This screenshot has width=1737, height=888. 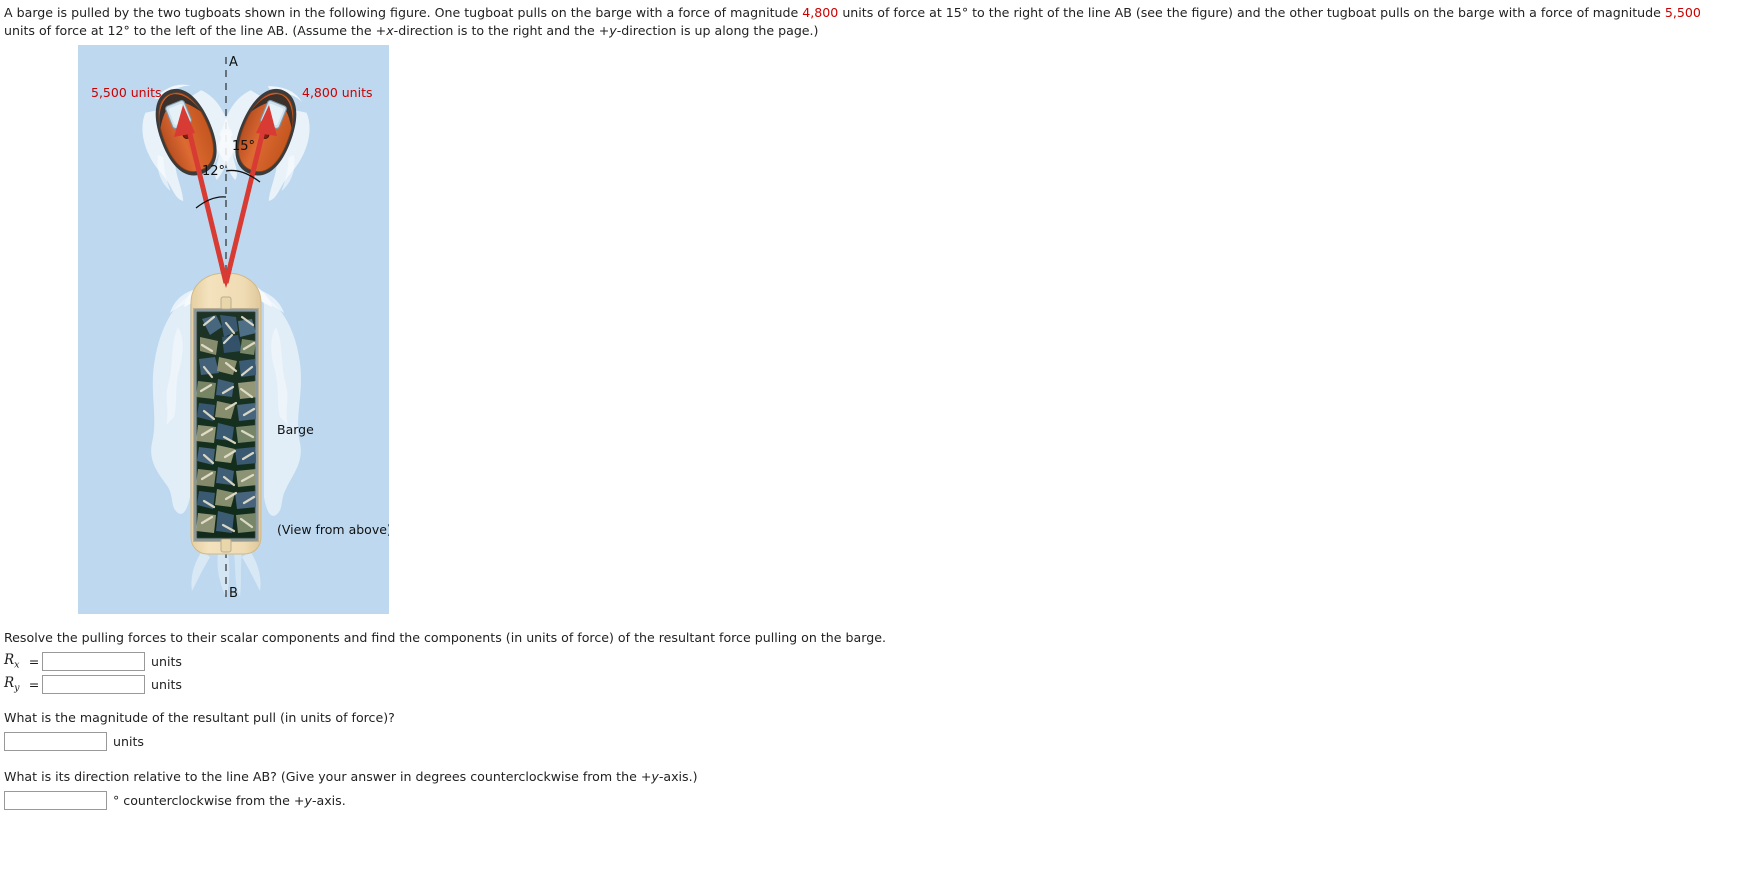 What do you see at coordinates (604, 741) in the screenshot?
I see `magnitude-row: units` at bounding box center [604, 741].